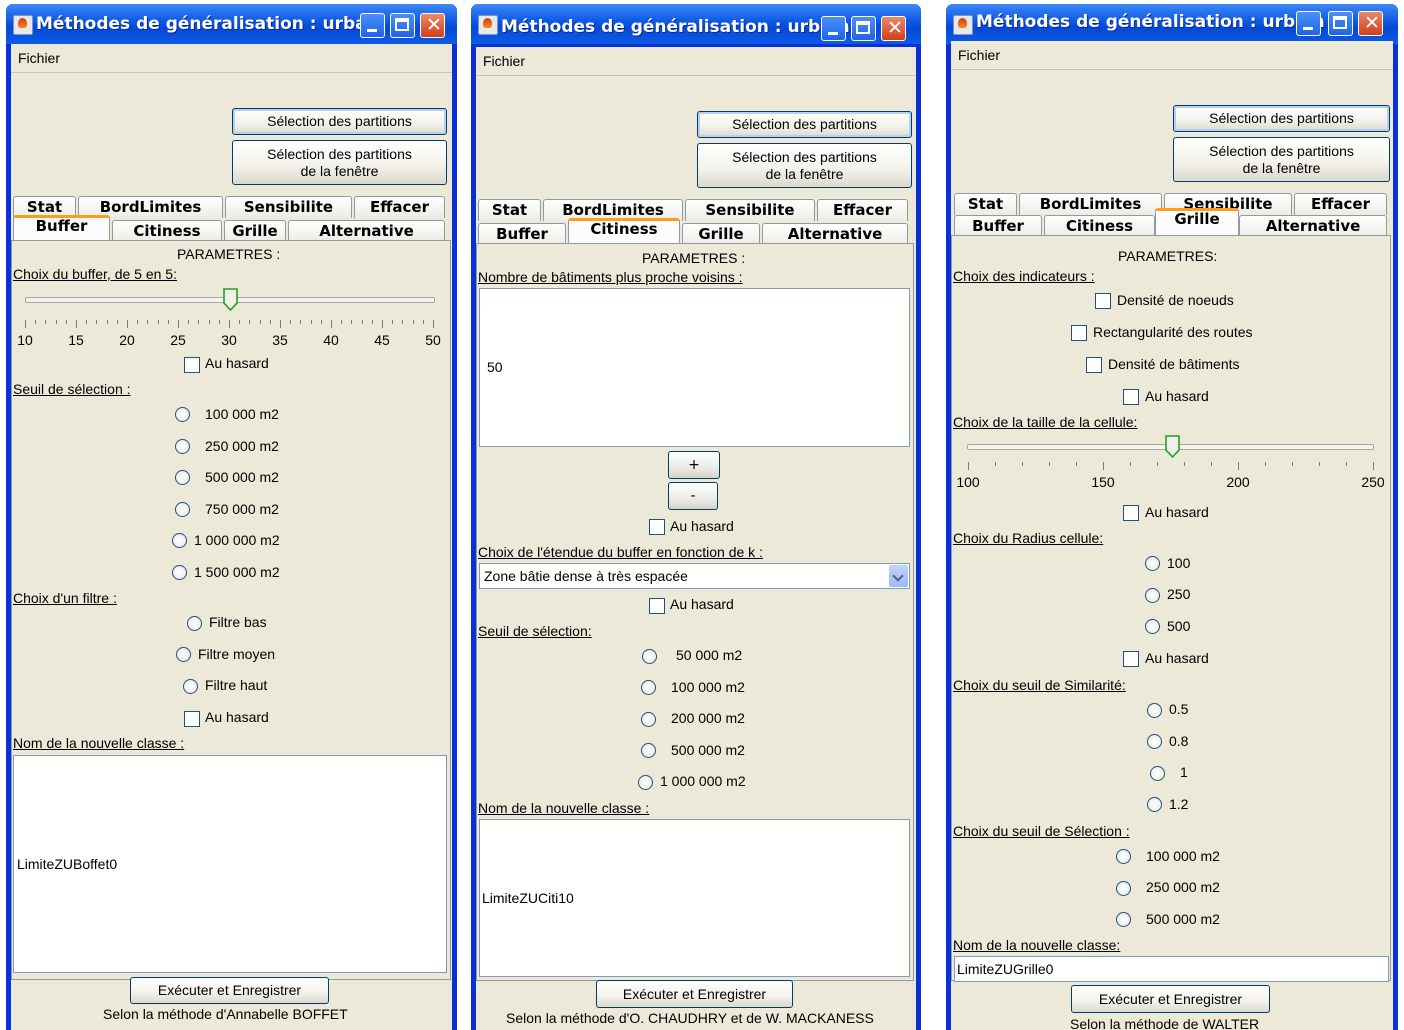  I want to click on indicator-option-1: Rectangularité des routes, so click(1173, 332).